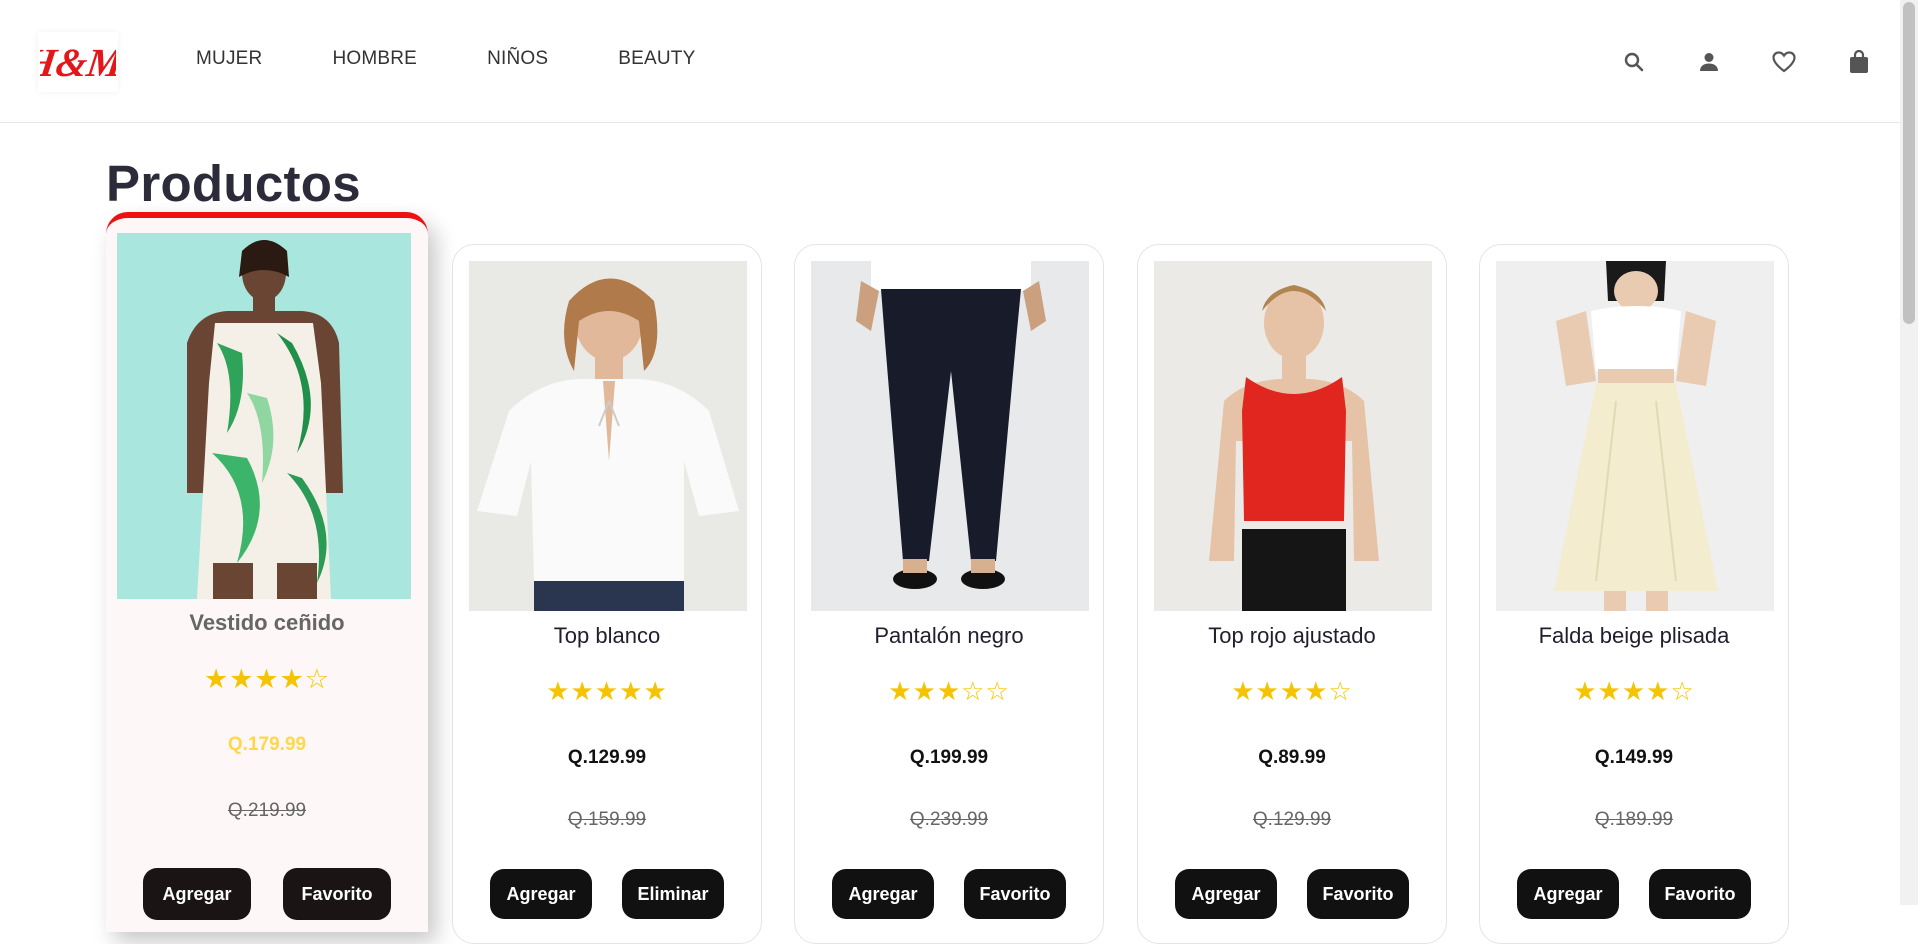 This screenshot has height=944, width=1918. What do you see at coordinates (267, 744) in the screenshot?
I see `product-price: Q.179.99` at bounding box center [267, 744].